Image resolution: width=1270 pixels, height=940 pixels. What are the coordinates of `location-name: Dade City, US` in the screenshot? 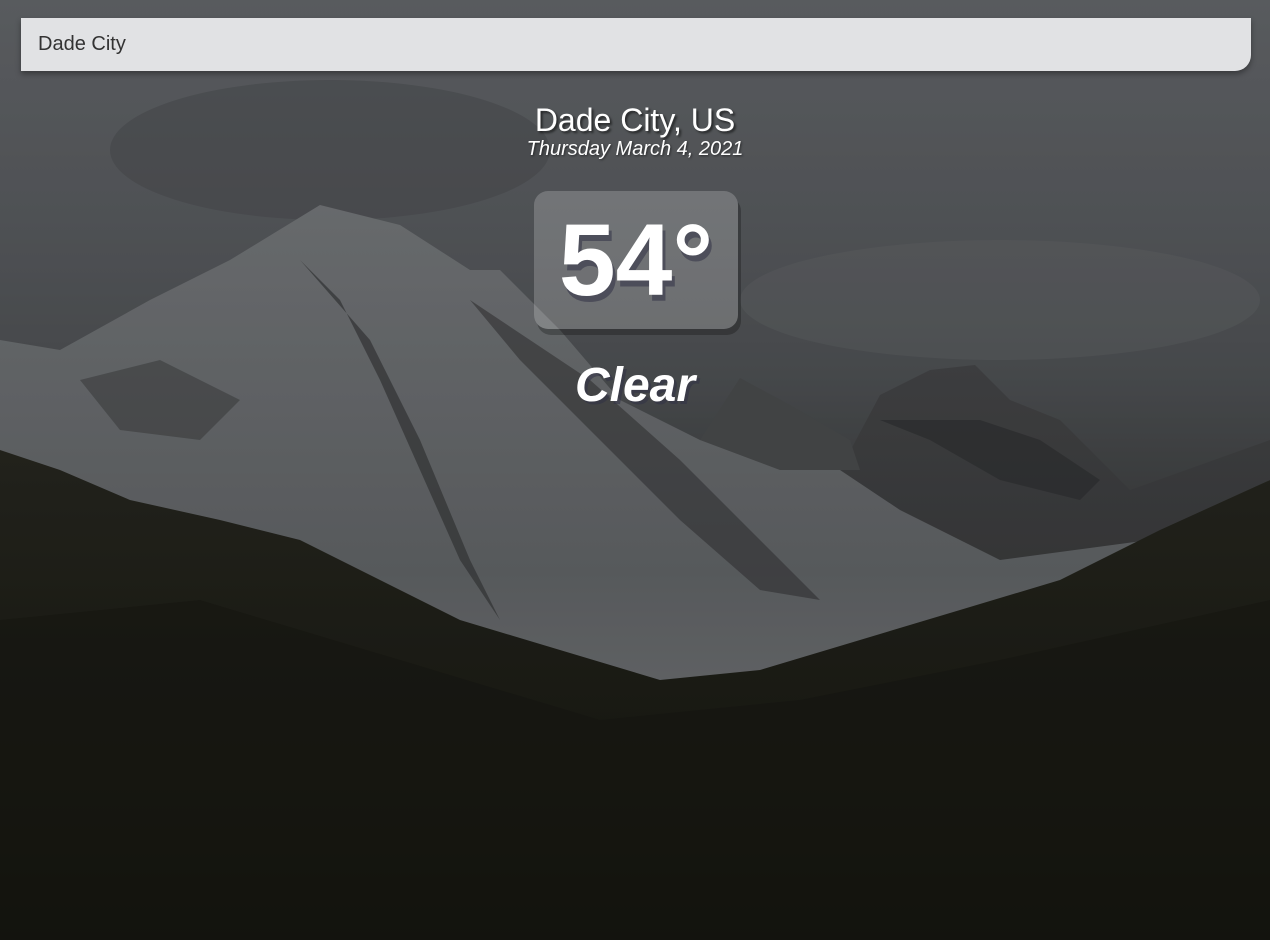 It's located at (635, 120).